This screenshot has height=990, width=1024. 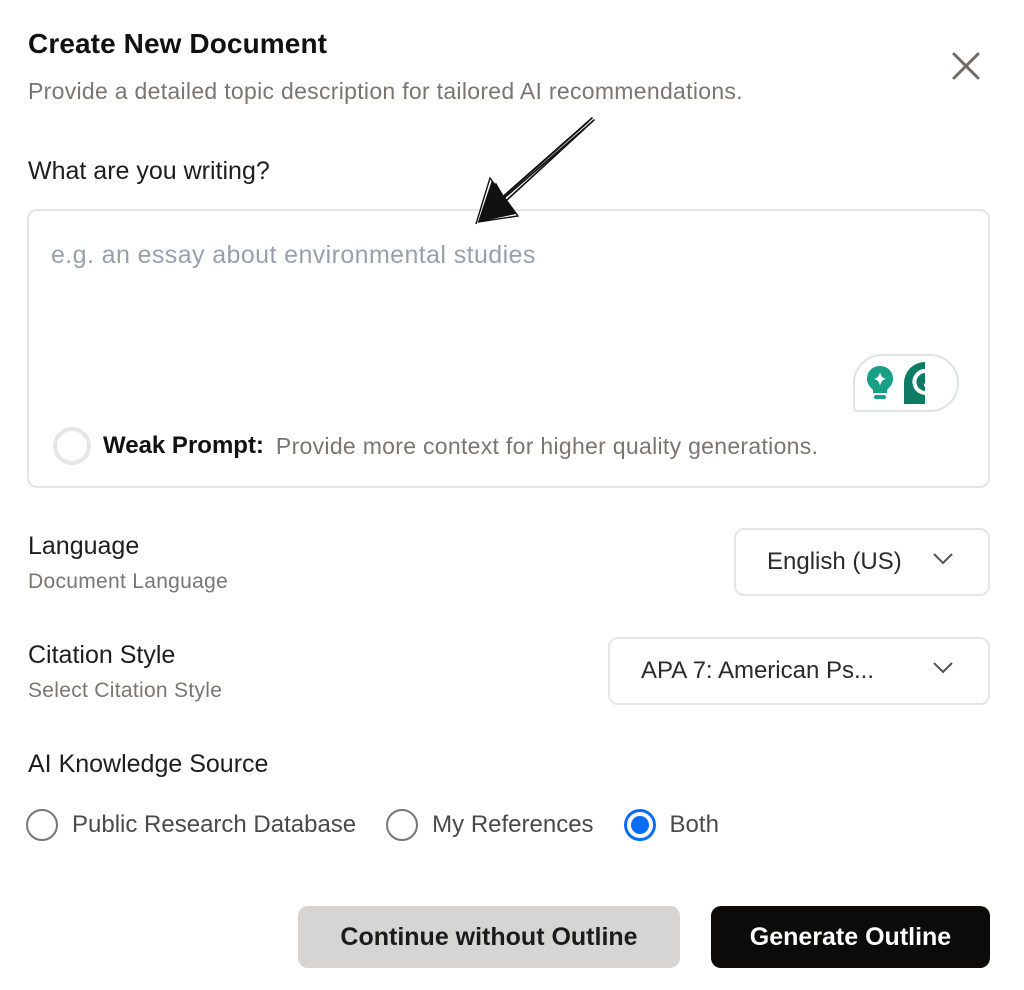 I want to click on radio-label: Public Research Database, so click(x=214, y=824).